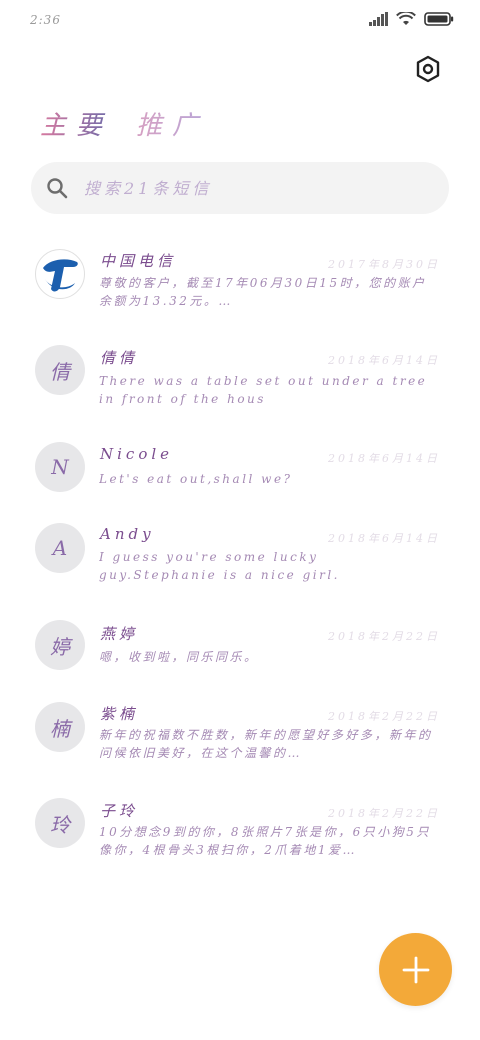 The width and height of the screenshot is (480, 1040). I want to click on tab-main: 主要, so click(76, 123).